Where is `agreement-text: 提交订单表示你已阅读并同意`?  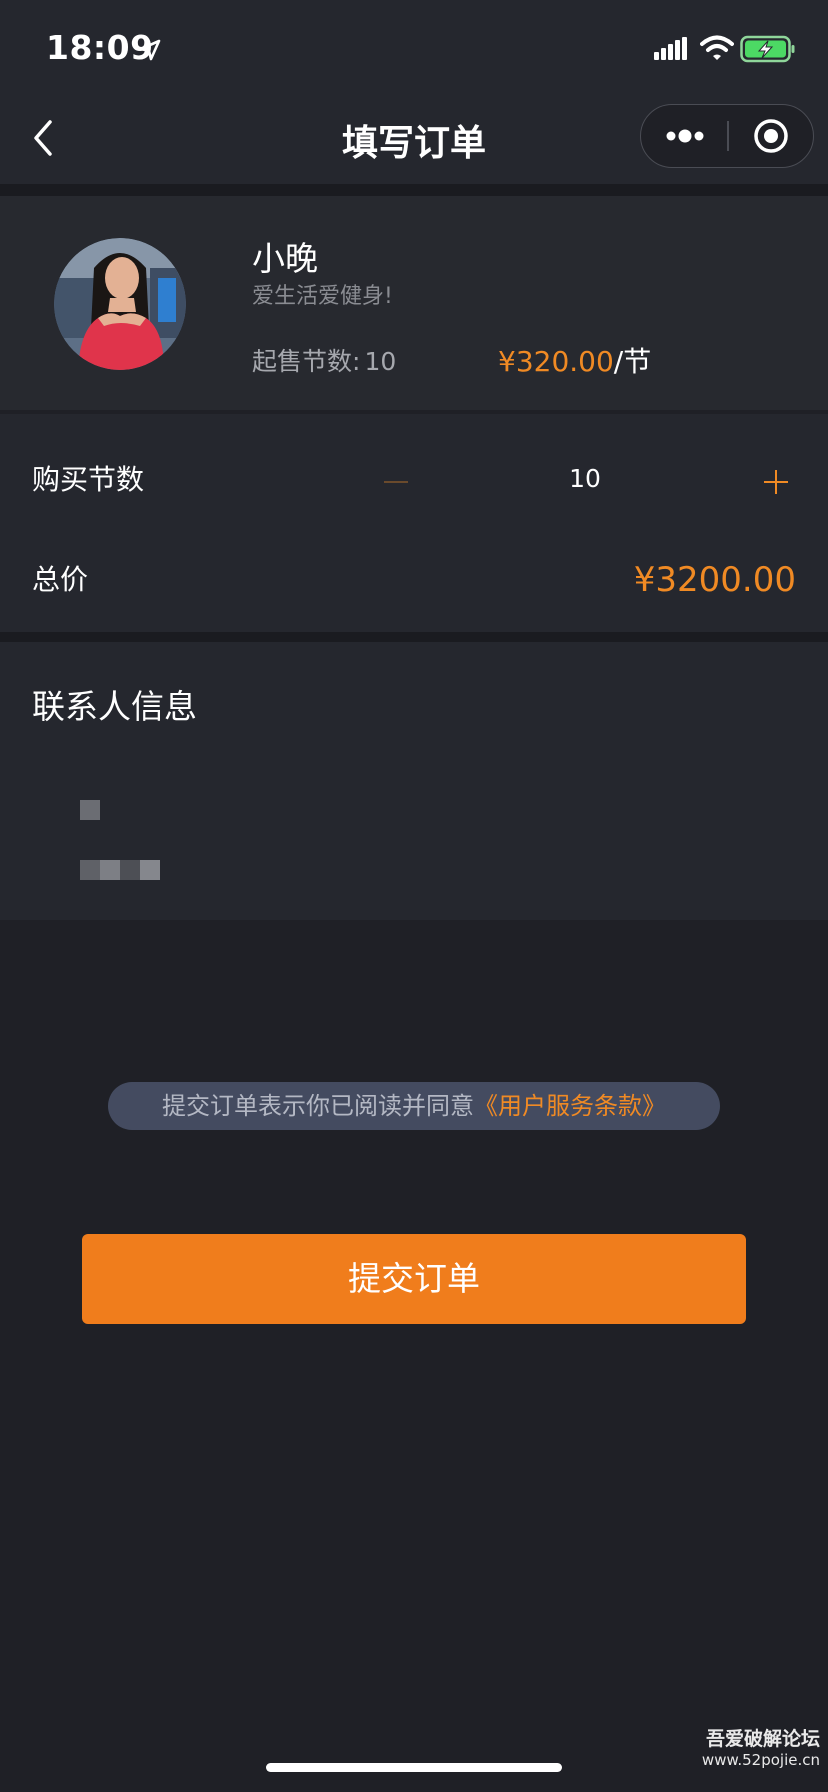
agreement-text: 提交订单表示你已阅读并同意 is located at coordinates (318, 1106).